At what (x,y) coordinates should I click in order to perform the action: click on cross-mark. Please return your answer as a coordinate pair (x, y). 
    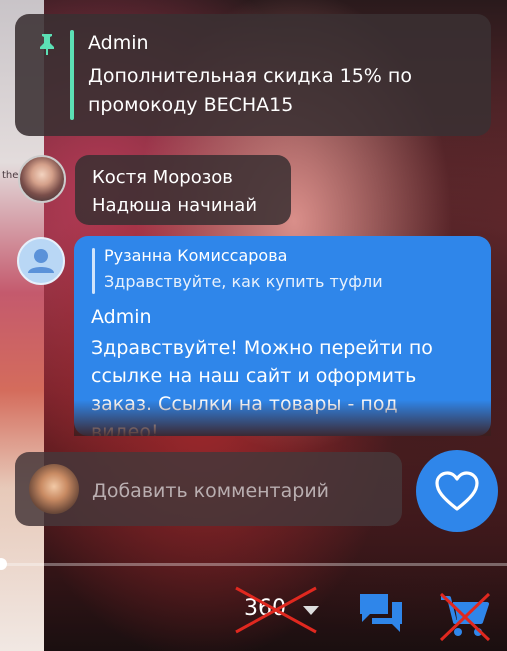
    Looking at the image, I should click on (276, 610).